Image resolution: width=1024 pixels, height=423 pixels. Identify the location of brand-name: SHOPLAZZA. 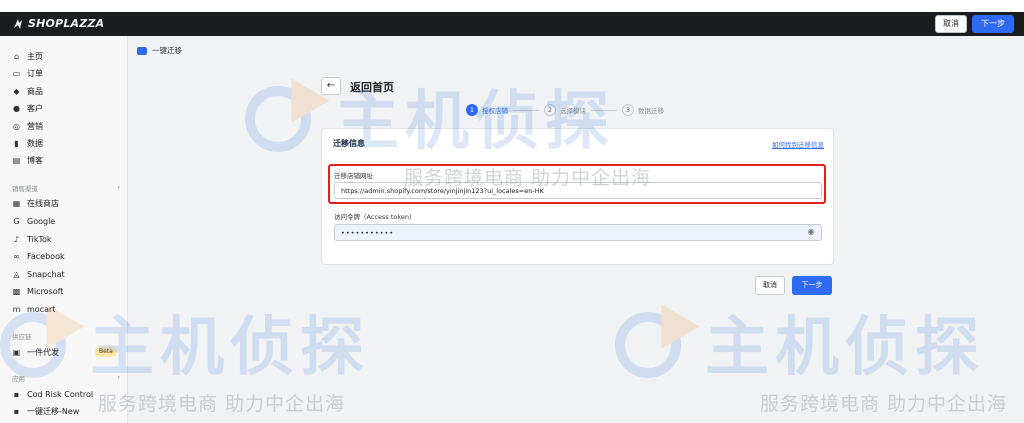
(66, 23).